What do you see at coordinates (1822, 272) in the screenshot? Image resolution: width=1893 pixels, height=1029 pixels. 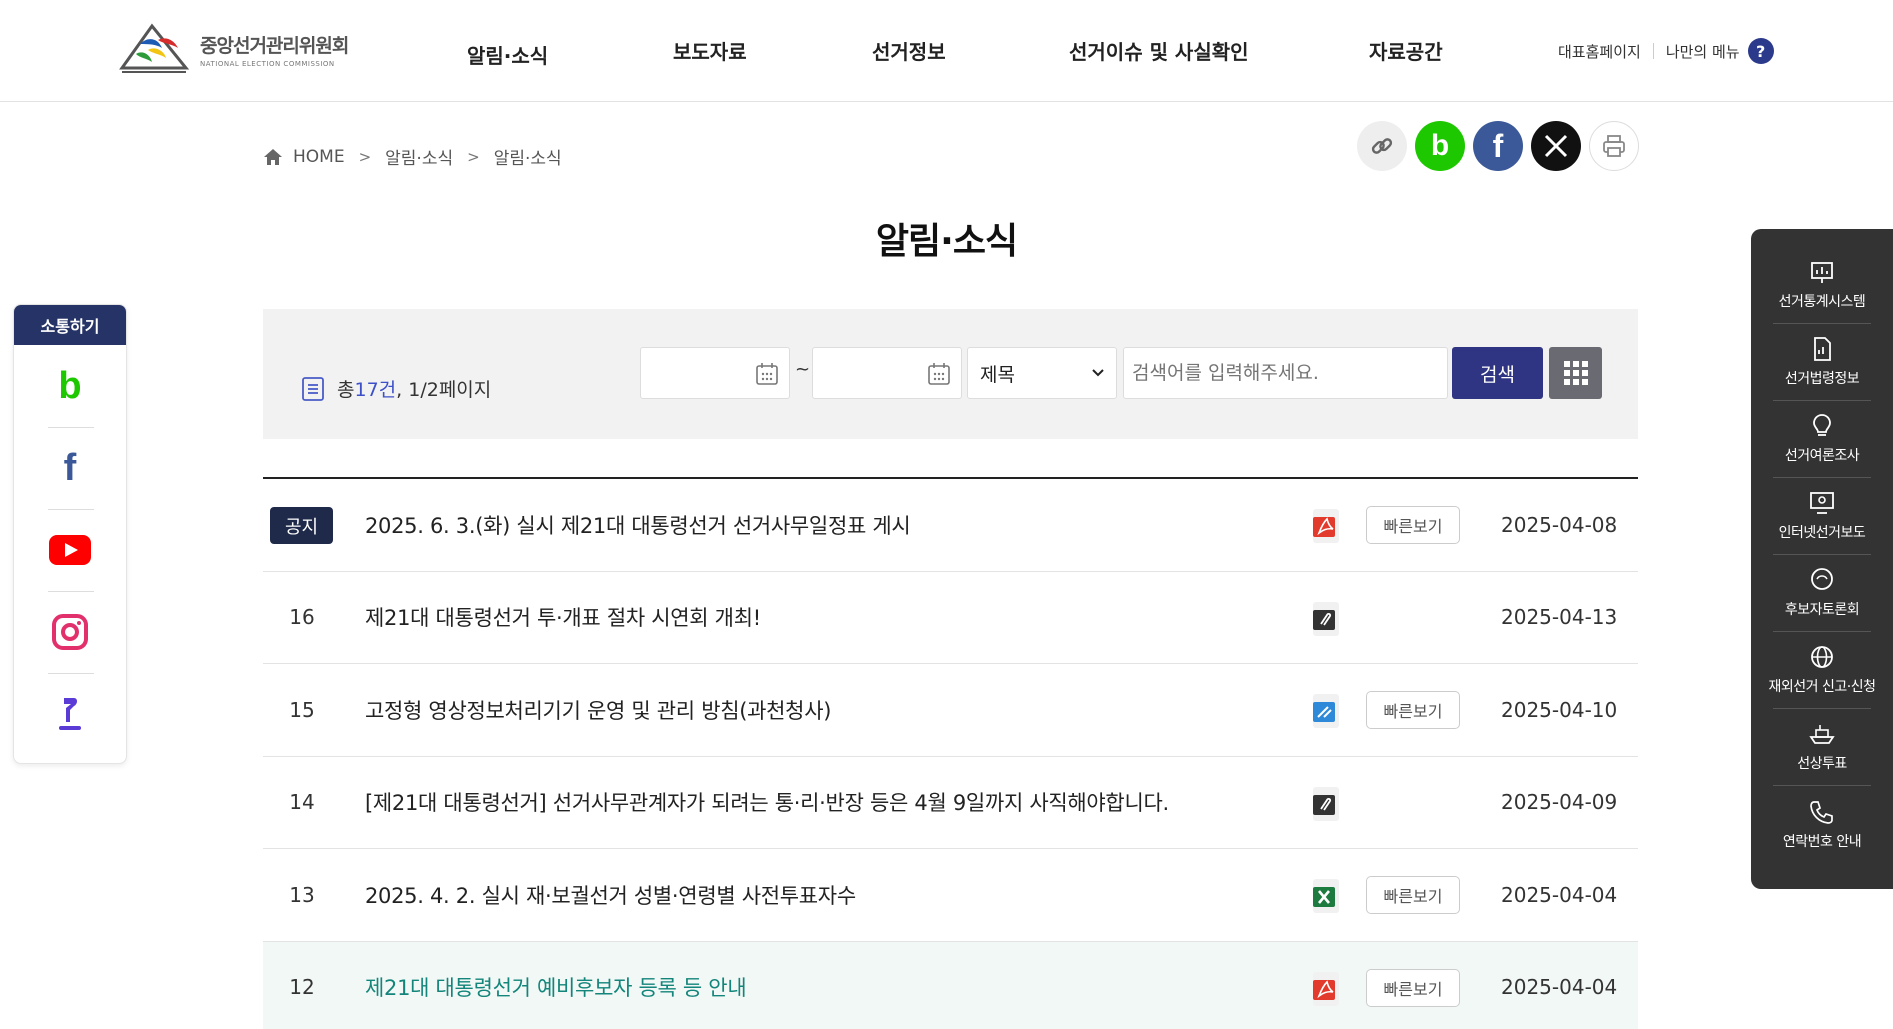 I see `chart-board-icon` at bounding box center [1822, 272].